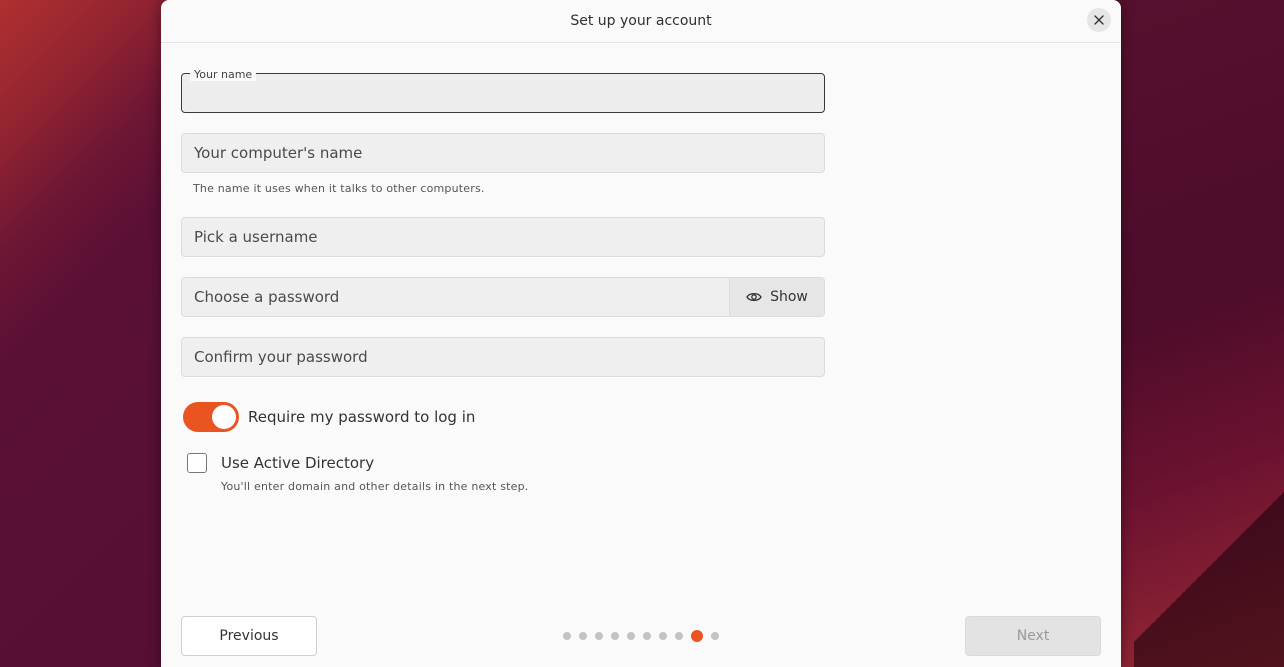 This screenshot has height=667, width=1284. I want to click on require-password-label: Require my password to log in, so click(362, 417).